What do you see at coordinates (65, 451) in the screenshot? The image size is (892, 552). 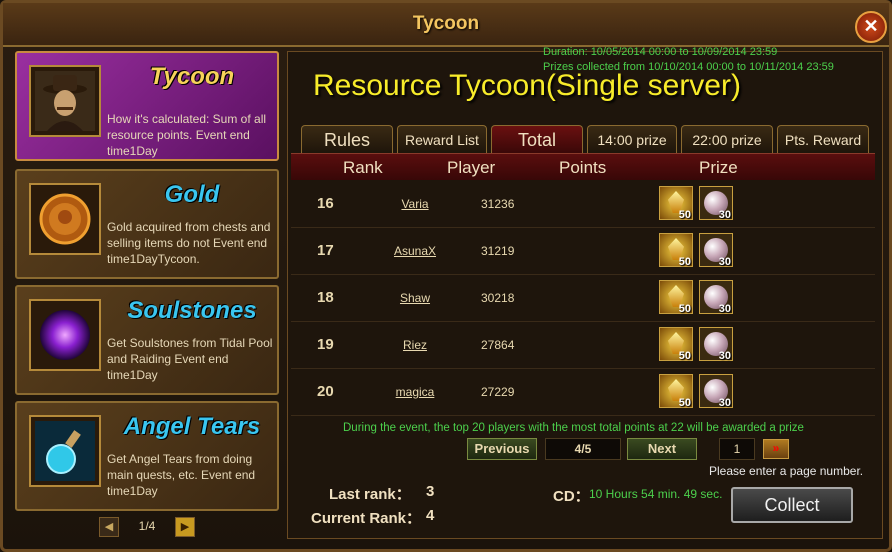 I see `angel-tears-potion-icon` at bounding box center [65, 451].